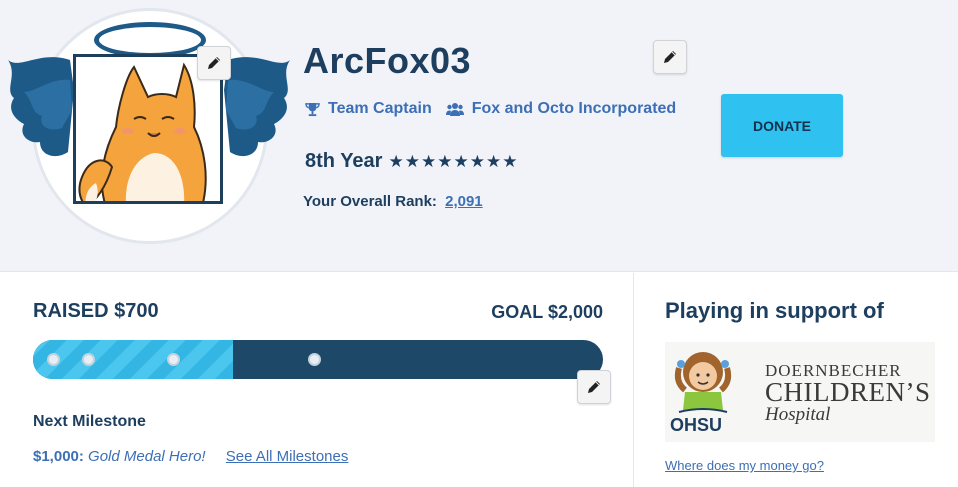  Describe the element at coordinates (782, 125) in the screenshot. I see `donate-button: DONATE` at that location.